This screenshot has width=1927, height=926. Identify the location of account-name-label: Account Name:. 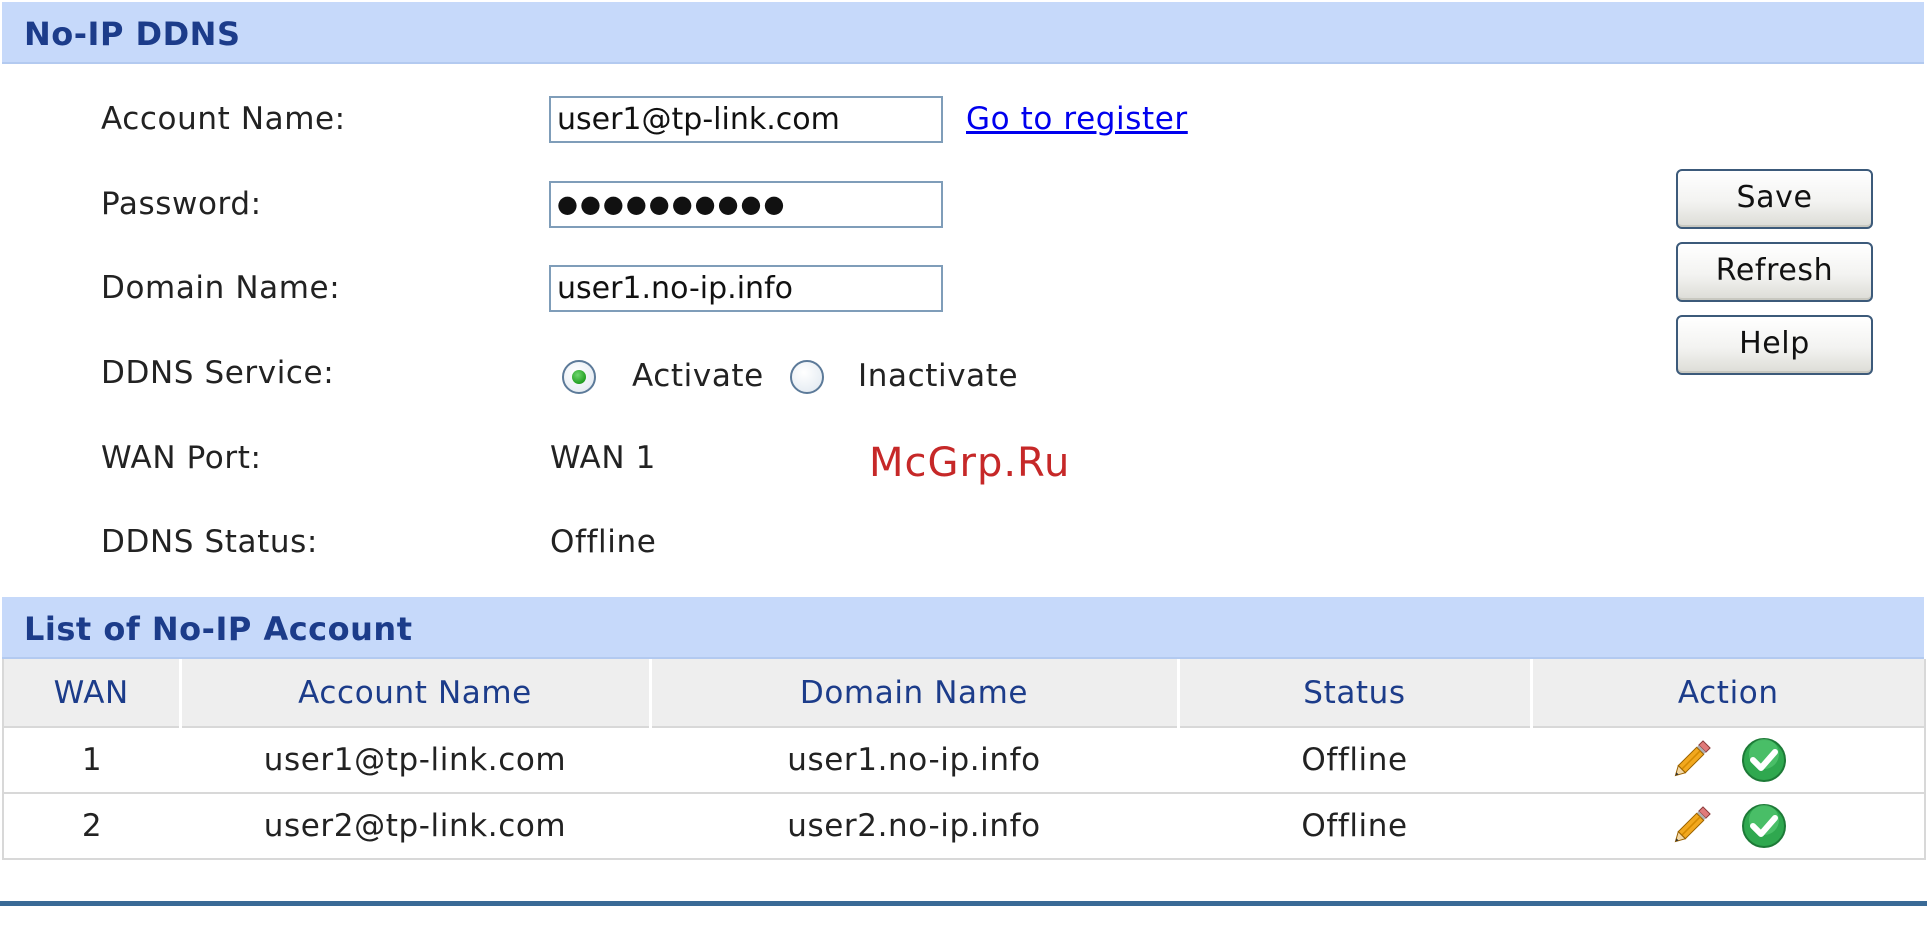
(223, 119).